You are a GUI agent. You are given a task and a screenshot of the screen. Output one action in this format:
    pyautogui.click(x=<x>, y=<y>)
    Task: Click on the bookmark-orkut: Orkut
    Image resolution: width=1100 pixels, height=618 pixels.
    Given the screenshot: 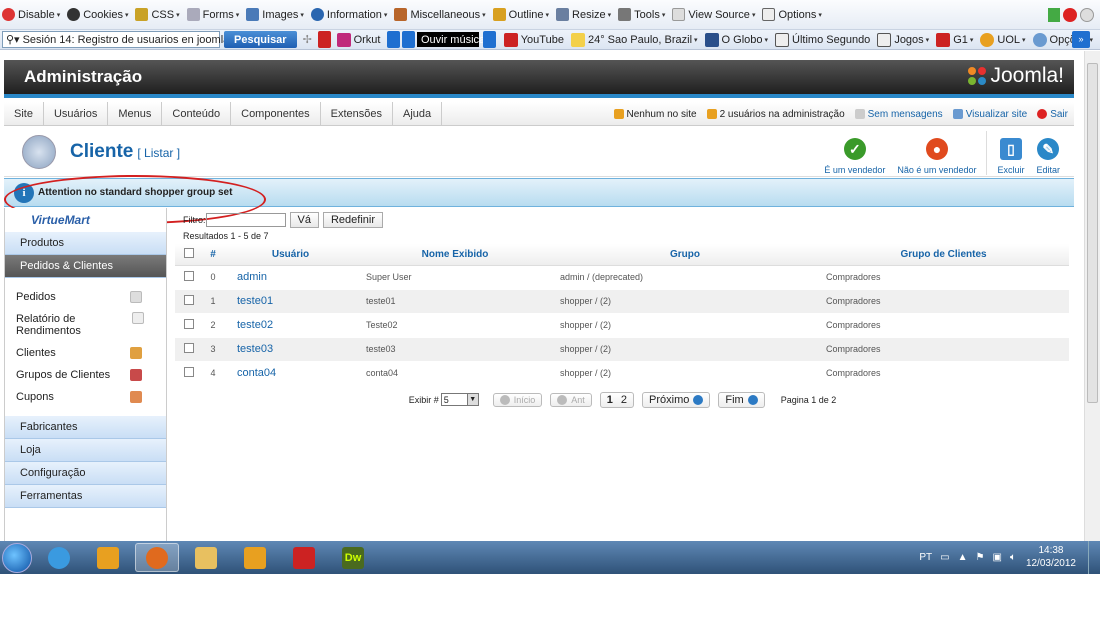 What is the action you would take?
    pyautogui.click(x=358, y=39)
    